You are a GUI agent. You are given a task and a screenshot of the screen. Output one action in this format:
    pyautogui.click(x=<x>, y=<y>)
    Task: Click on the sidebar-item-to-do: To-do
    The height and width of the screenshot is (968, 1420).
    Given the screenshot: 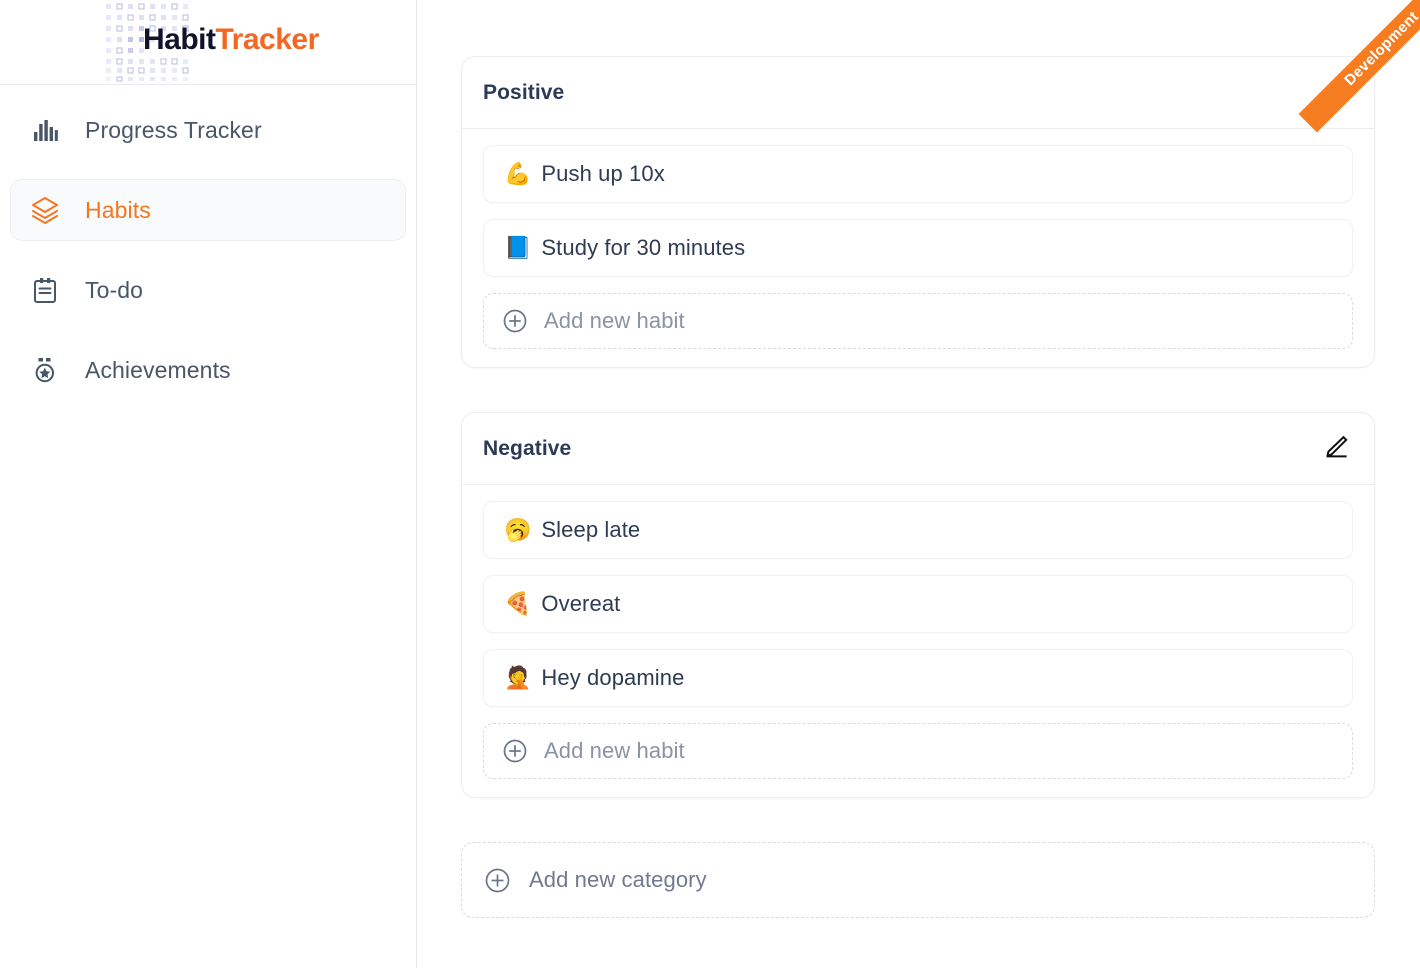 What is the action you would take?
    pyautogui.click(x=208, y=290)
    